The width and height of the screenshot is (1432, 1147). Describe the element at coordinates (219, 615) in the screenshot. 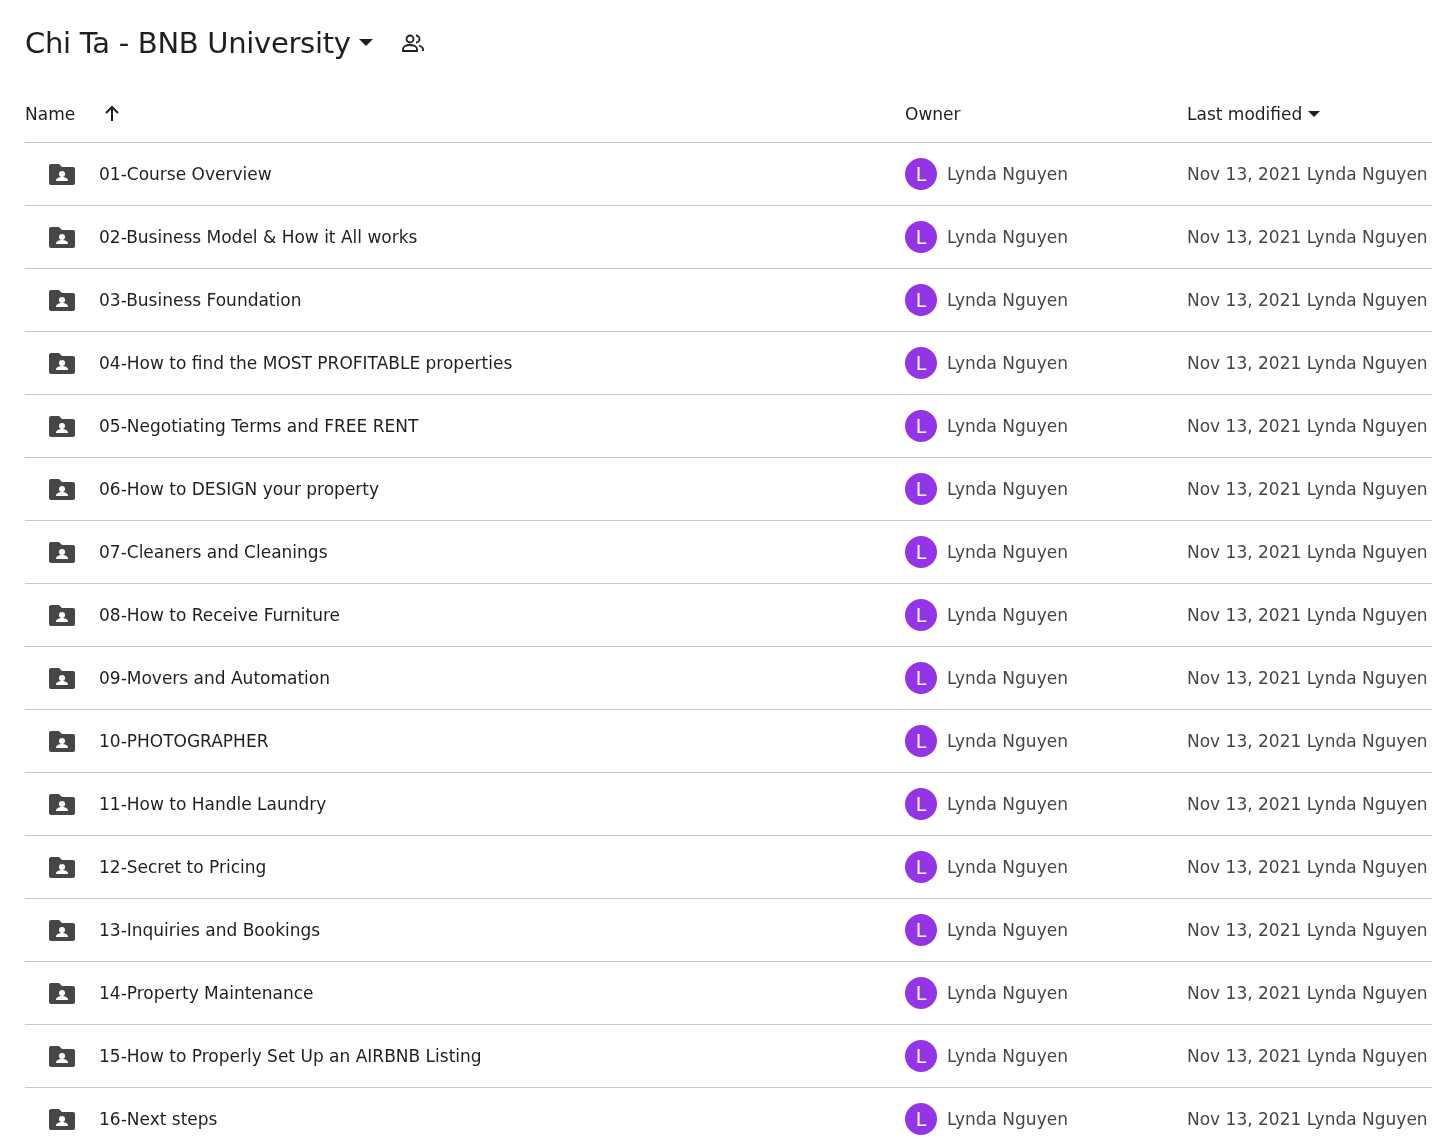

I see `folder-name: 08-How to Receive Furniture` at that location.